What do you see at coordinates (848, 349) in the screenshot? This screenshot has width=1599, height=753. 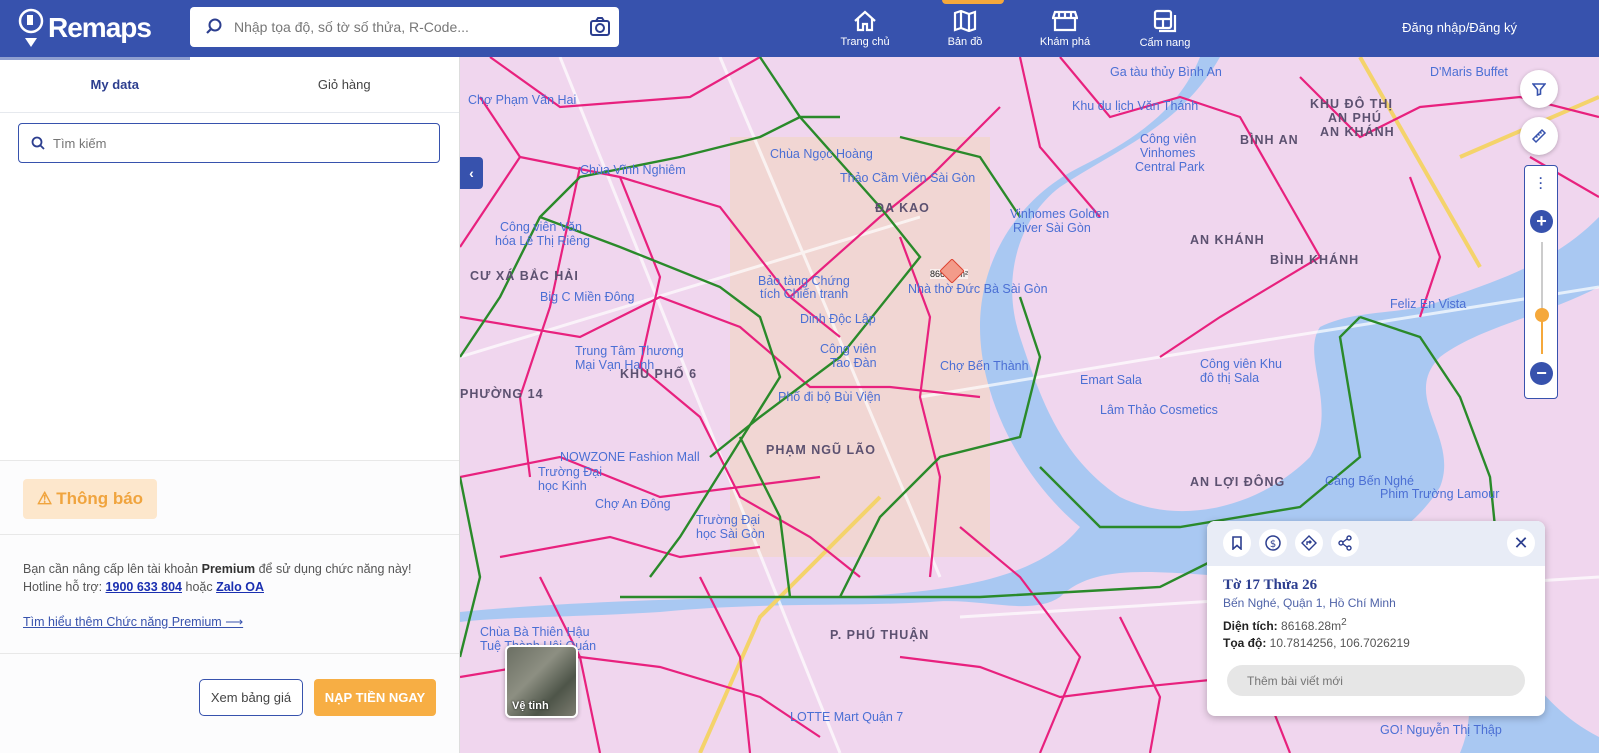 I see `map-label: Công viên` at bounding box center [848, 349].